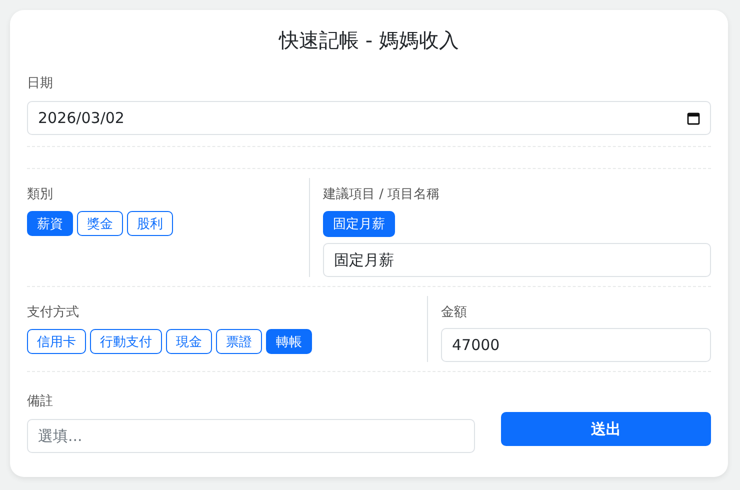 This screenshot has width=740, height=490. I want to click on submit-button: 送出, so click(606, 429).